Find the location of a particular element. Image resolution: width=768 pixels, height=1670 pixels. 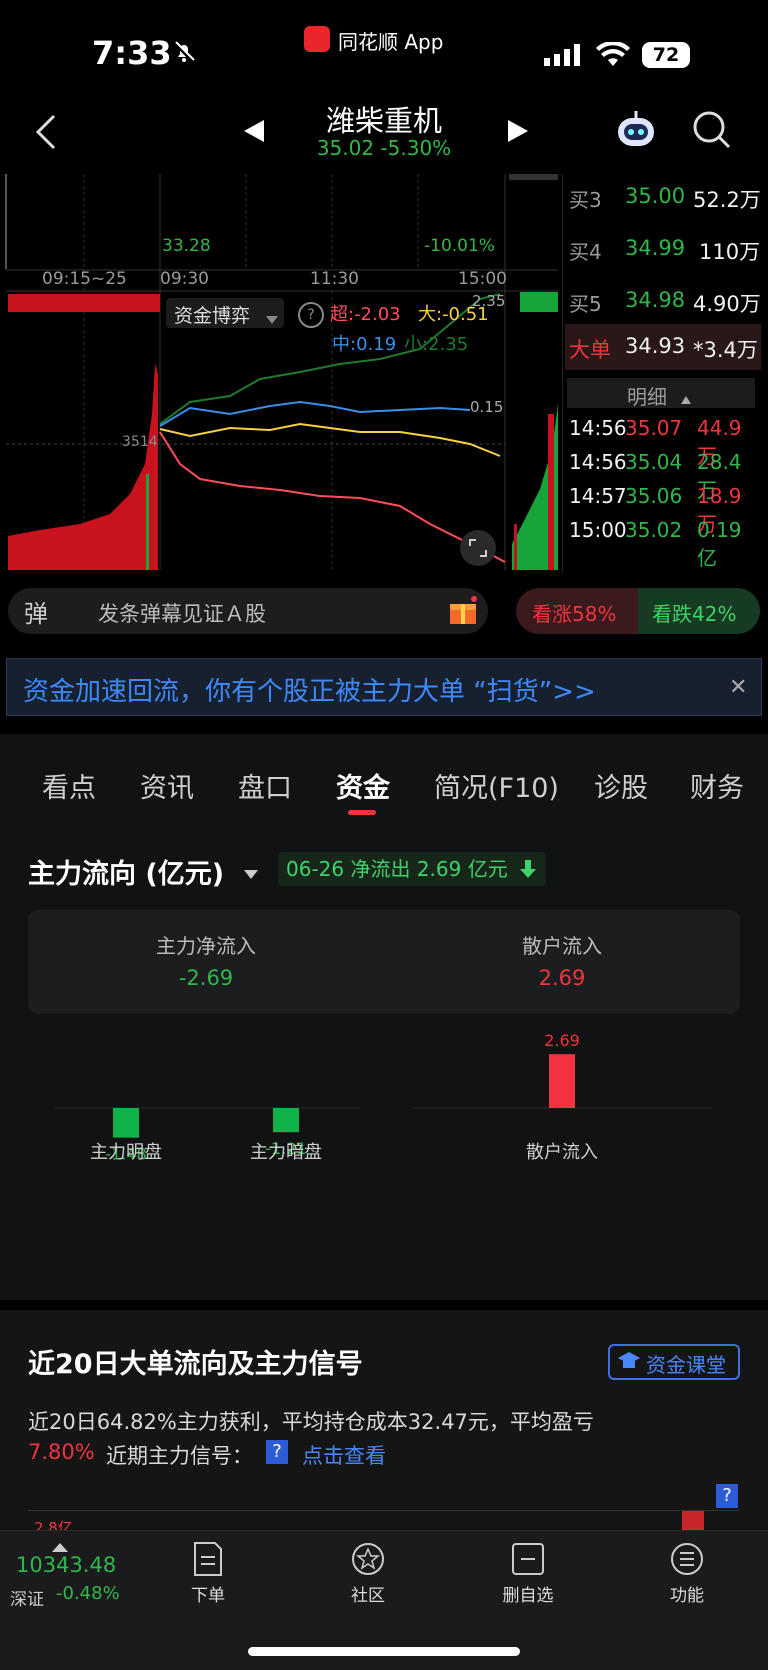

fund-course-button: 资金课堂 is located at coordinates (674, 1362).